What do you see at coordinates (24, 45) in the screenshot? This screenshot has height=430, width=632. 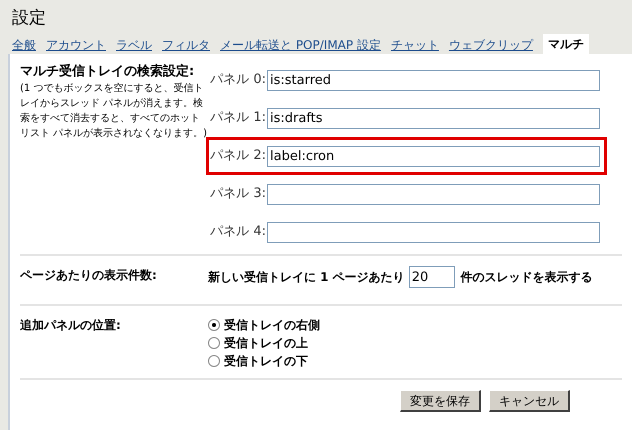 I see `settings-tab: 全般` at bounding box center [24, 45].